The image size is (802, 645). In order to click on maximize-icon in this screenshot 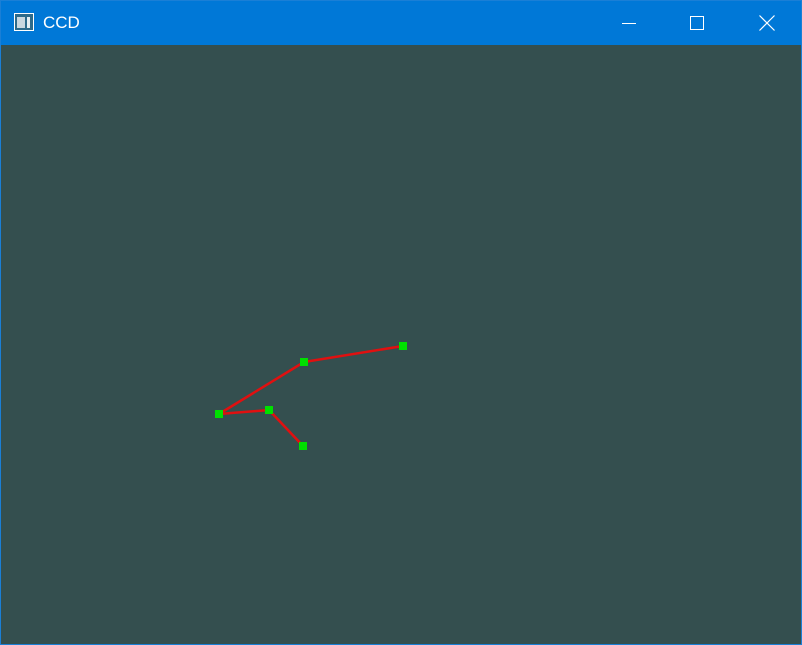, I will do `click(697, 23)`.